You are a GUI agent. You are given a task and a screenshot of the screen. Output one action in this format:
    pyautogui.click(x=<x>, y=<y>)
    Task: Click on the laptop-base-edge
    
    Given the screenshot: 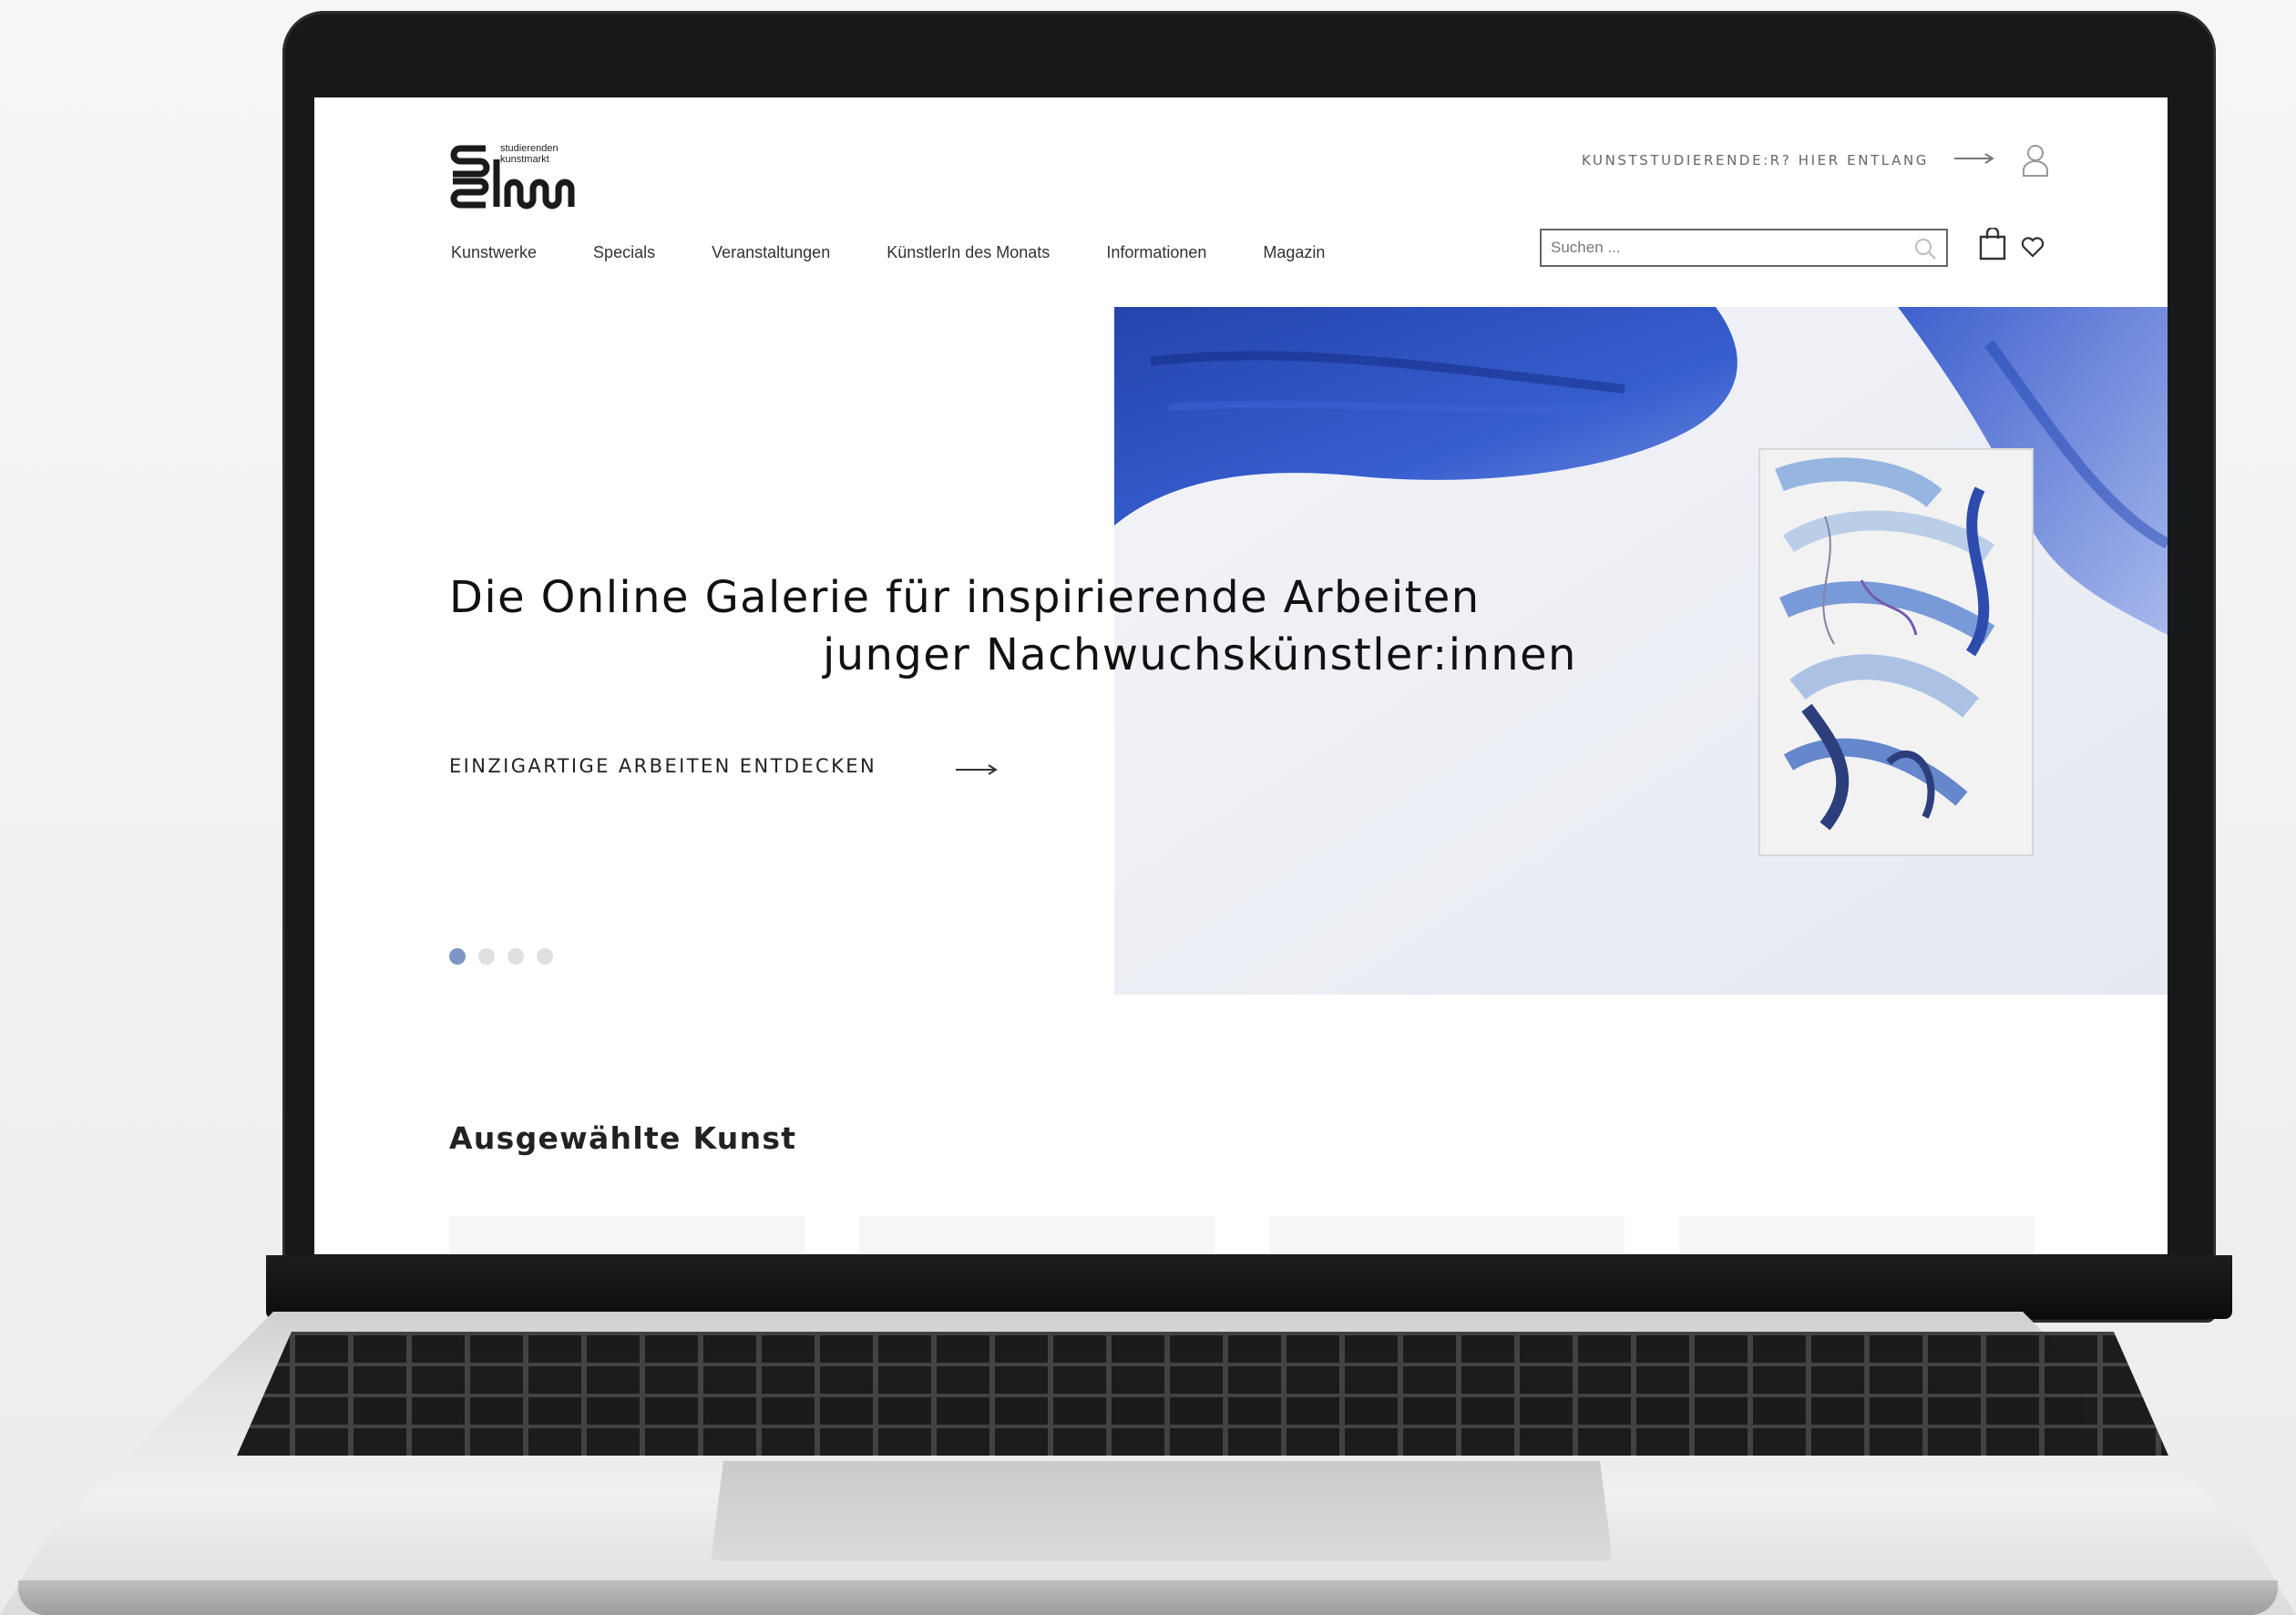 What is the action you would take?
    pyautogui.click(x=1148, y=1597)
    